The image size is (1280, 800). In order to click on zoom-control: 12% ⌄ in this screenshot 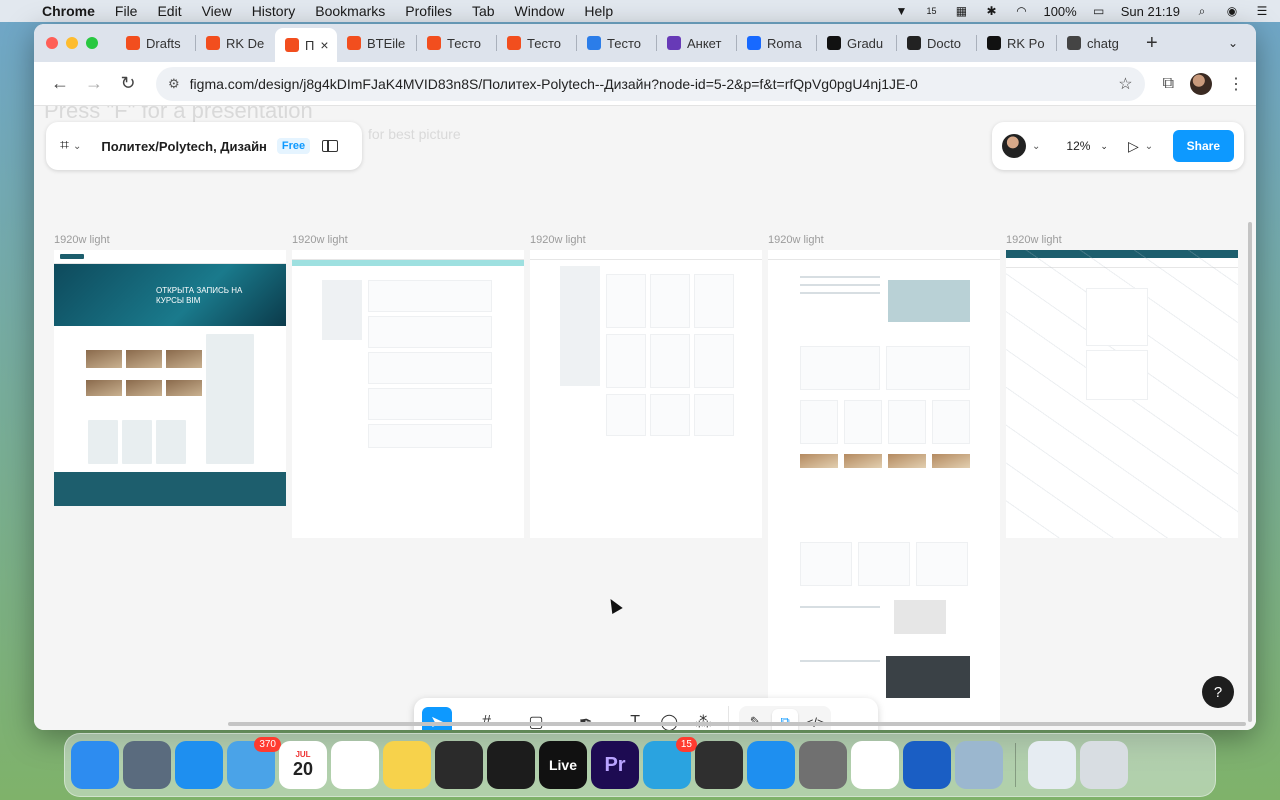, I will do `click(1087, 146)`.